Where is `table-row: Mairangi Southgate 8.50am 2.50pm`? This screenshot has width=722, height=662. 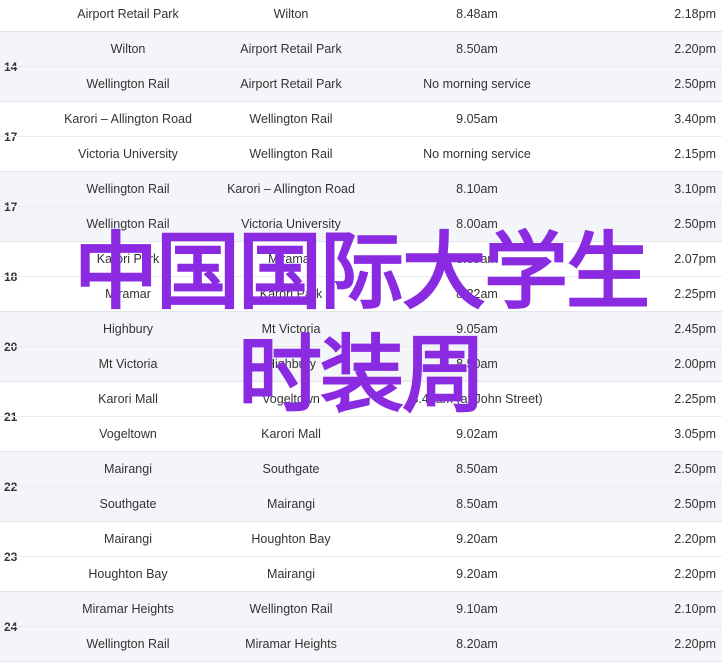 table-row: Mairangi Southgate 8.50am 2.50pm is located at coordinates (361, 469).